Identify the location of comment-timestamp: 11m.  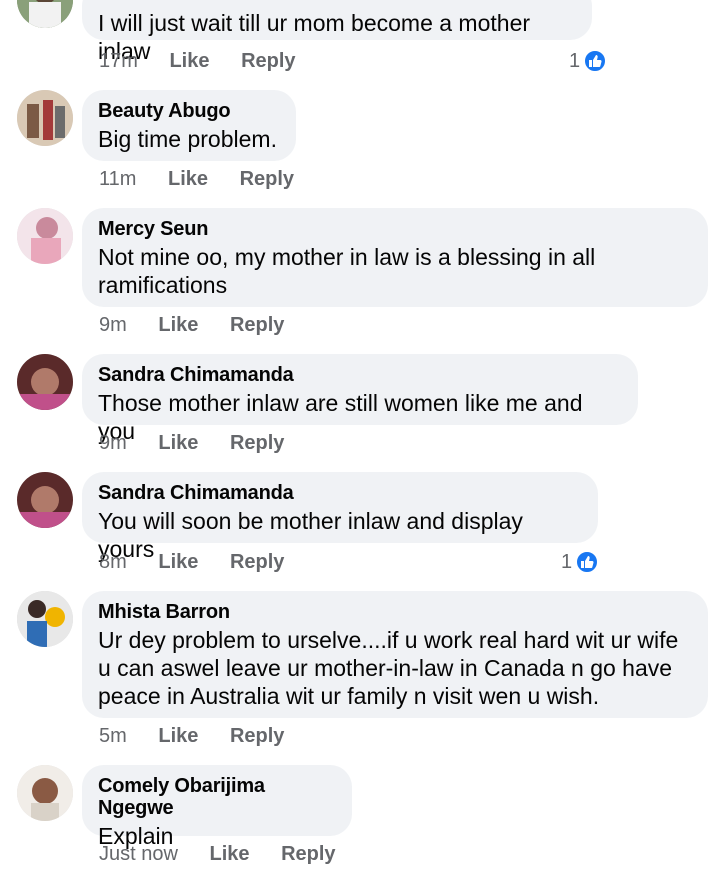
(117, 179).